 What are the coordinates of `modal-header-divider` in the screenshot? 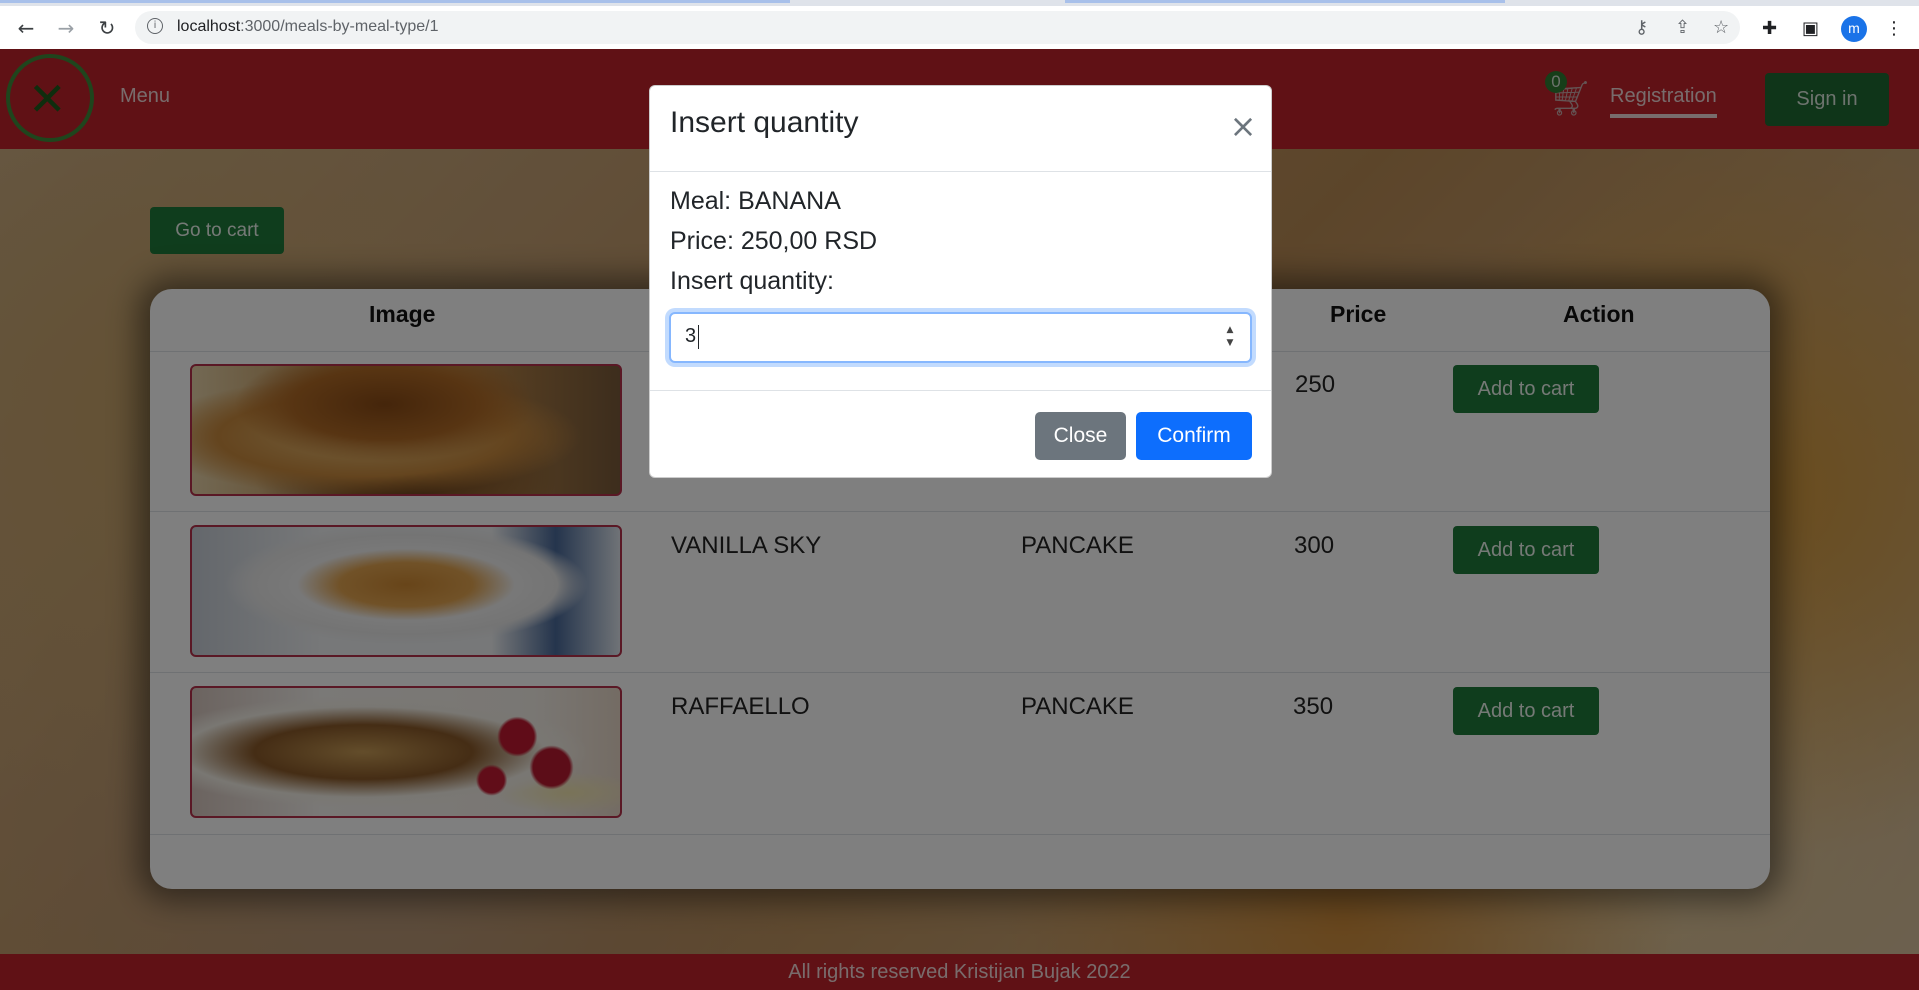 It's located at (960, 171).